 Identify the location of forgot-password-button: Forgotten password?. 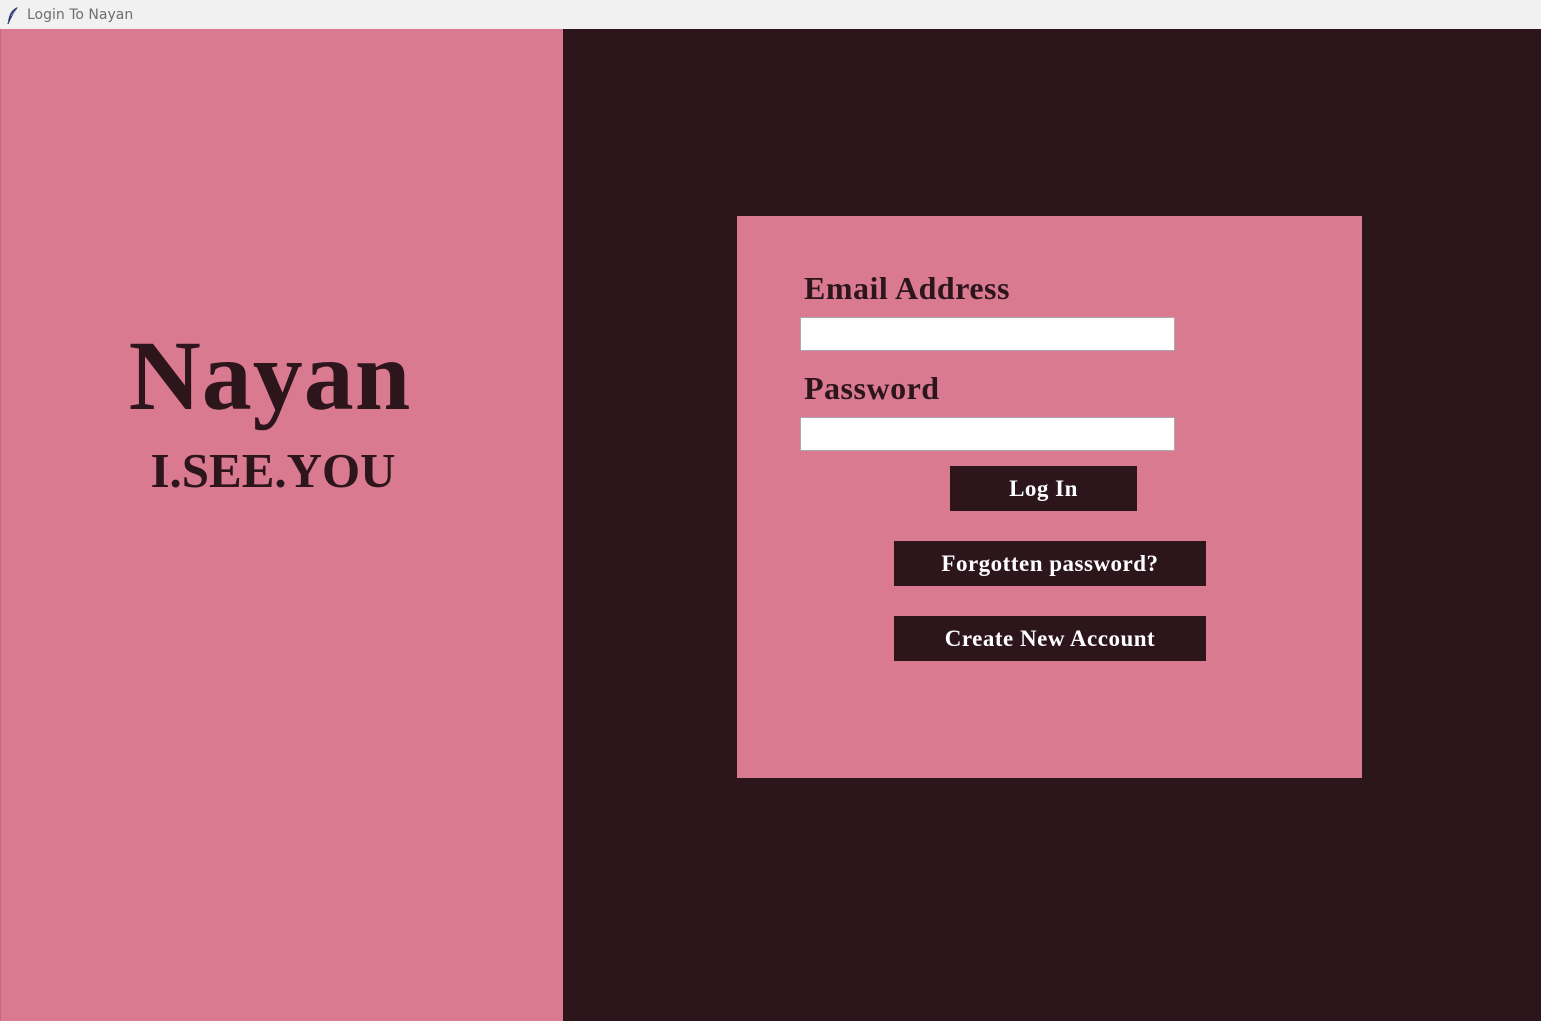
(1050, 563).